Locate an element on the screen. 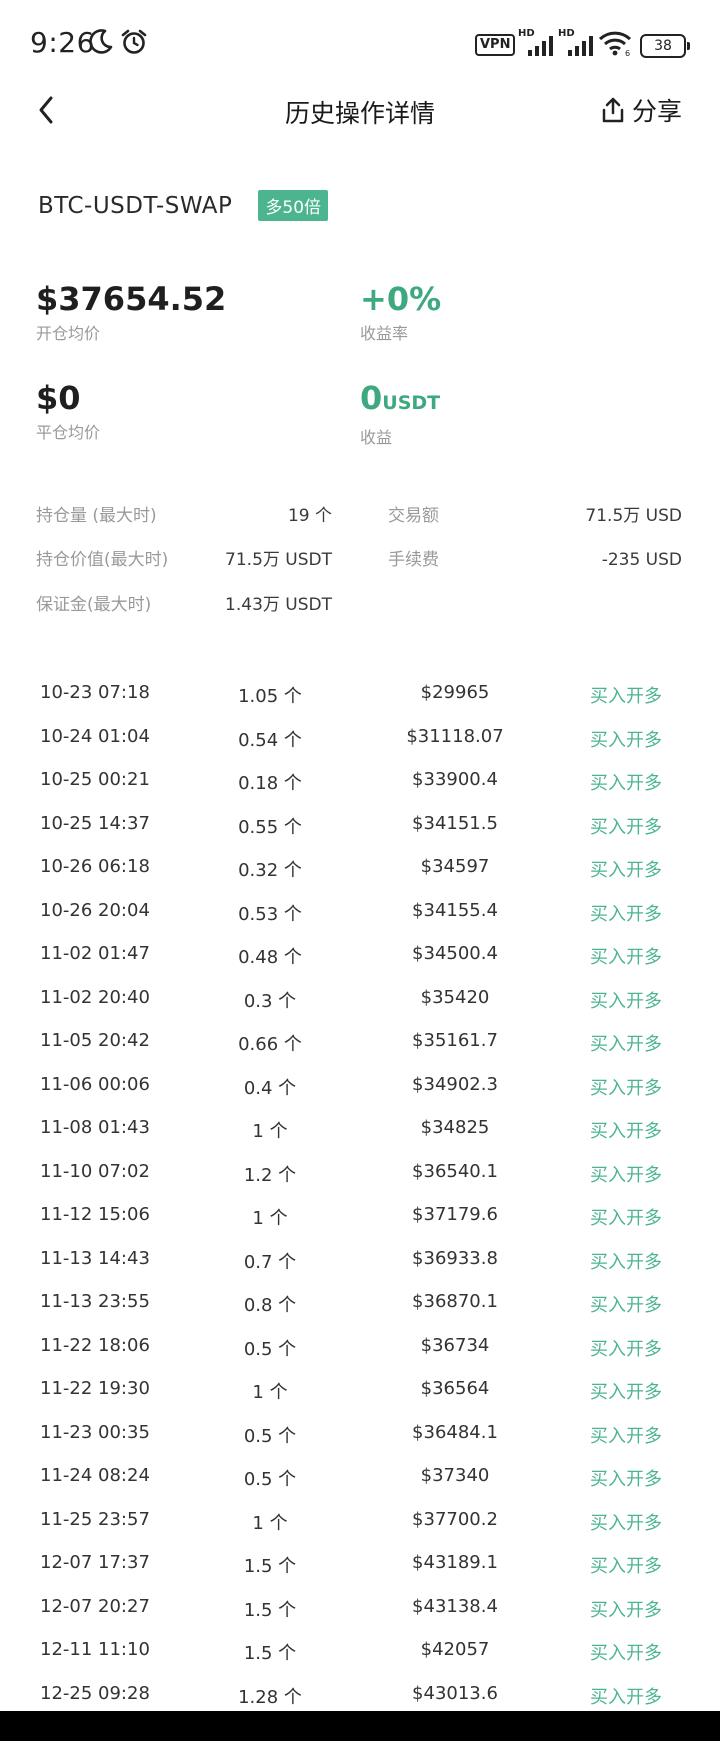  table-row: 11-22 19:30 1 个 $36564 买入开多 is located at coordinates (360, 1392).